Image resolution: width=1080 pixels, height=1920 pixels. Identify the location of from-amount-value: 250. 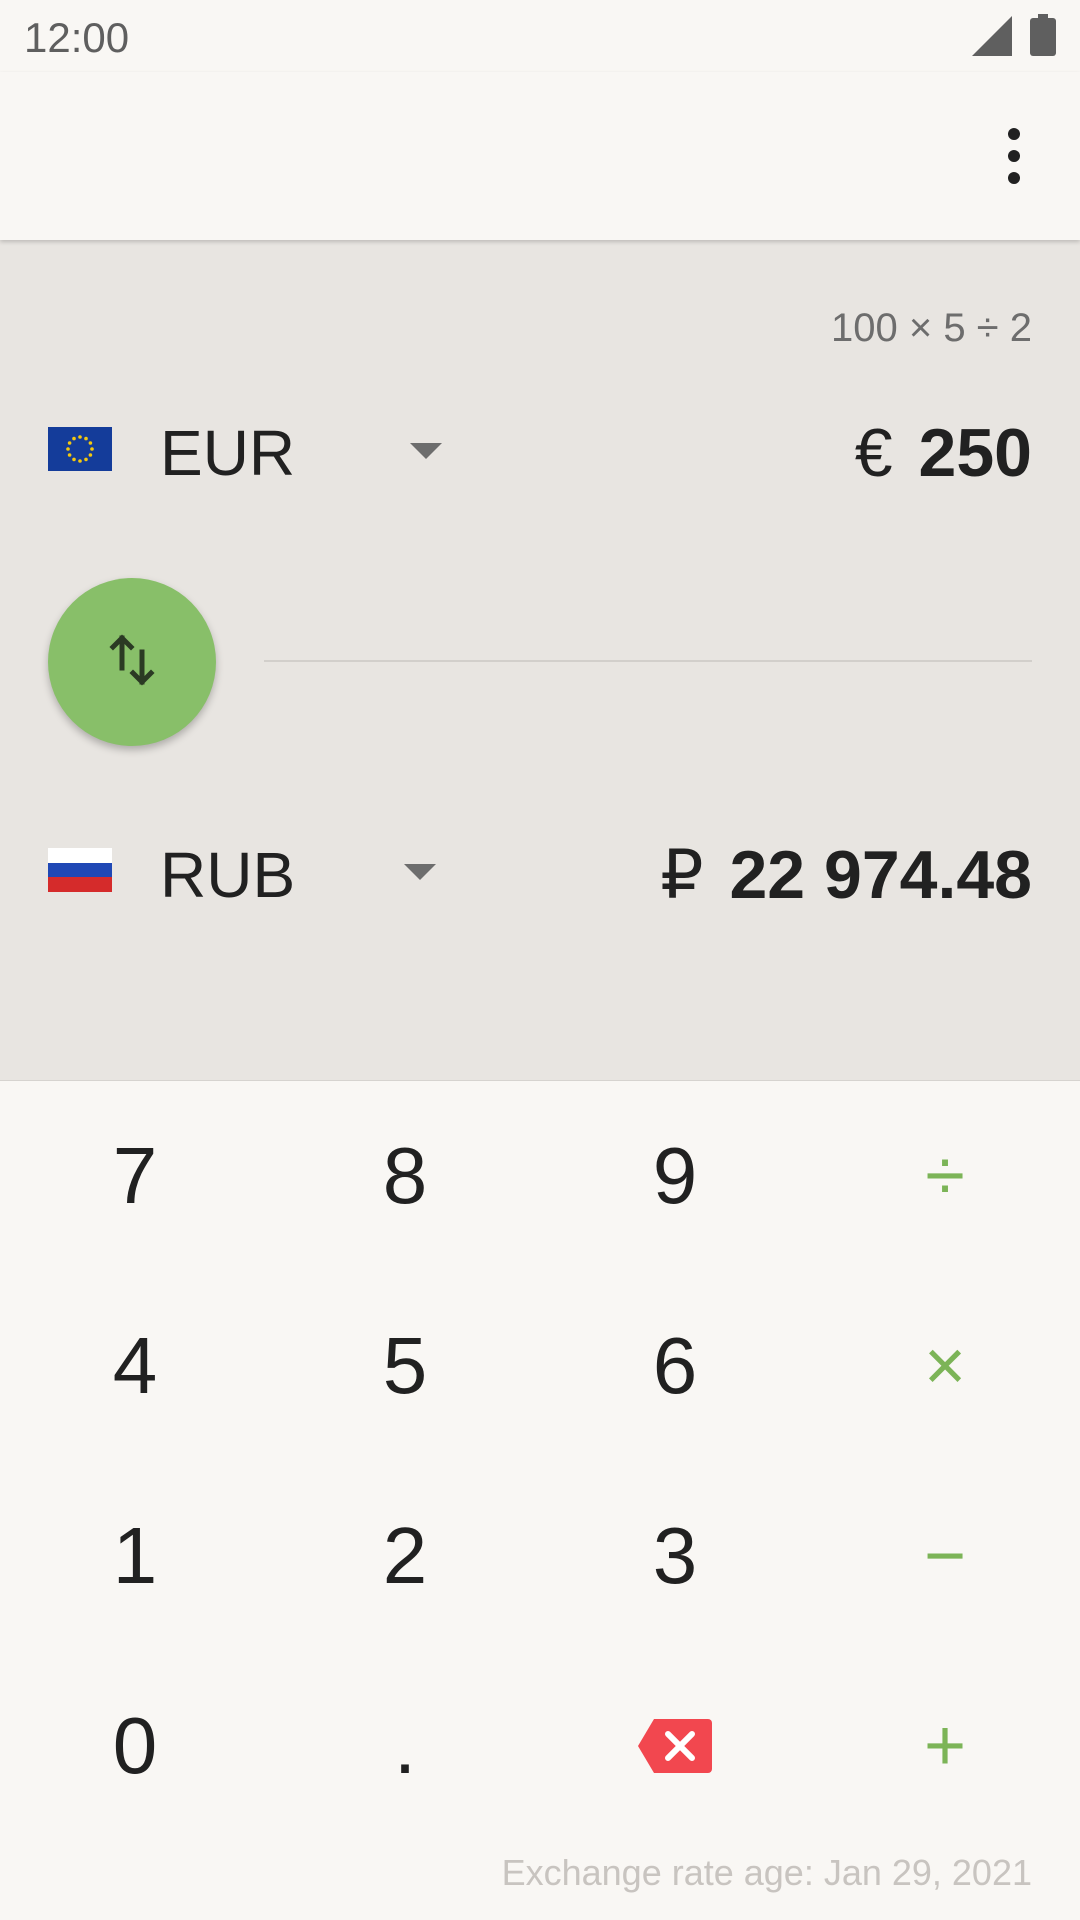
(975, 453).